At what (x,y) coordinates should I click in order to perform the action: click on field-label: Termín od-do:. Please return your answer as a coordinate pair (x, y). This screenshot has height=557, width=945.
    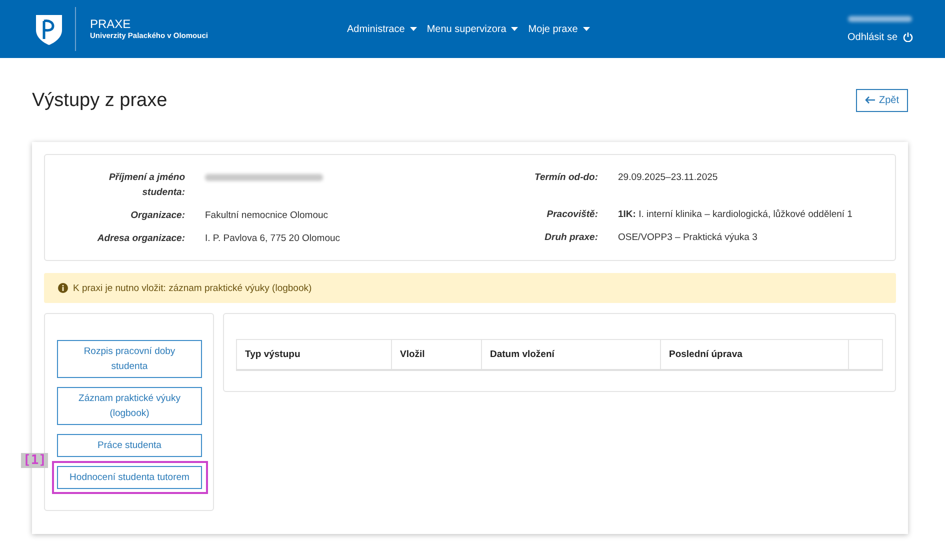
    Looking at the image, I should click on (566, 178).